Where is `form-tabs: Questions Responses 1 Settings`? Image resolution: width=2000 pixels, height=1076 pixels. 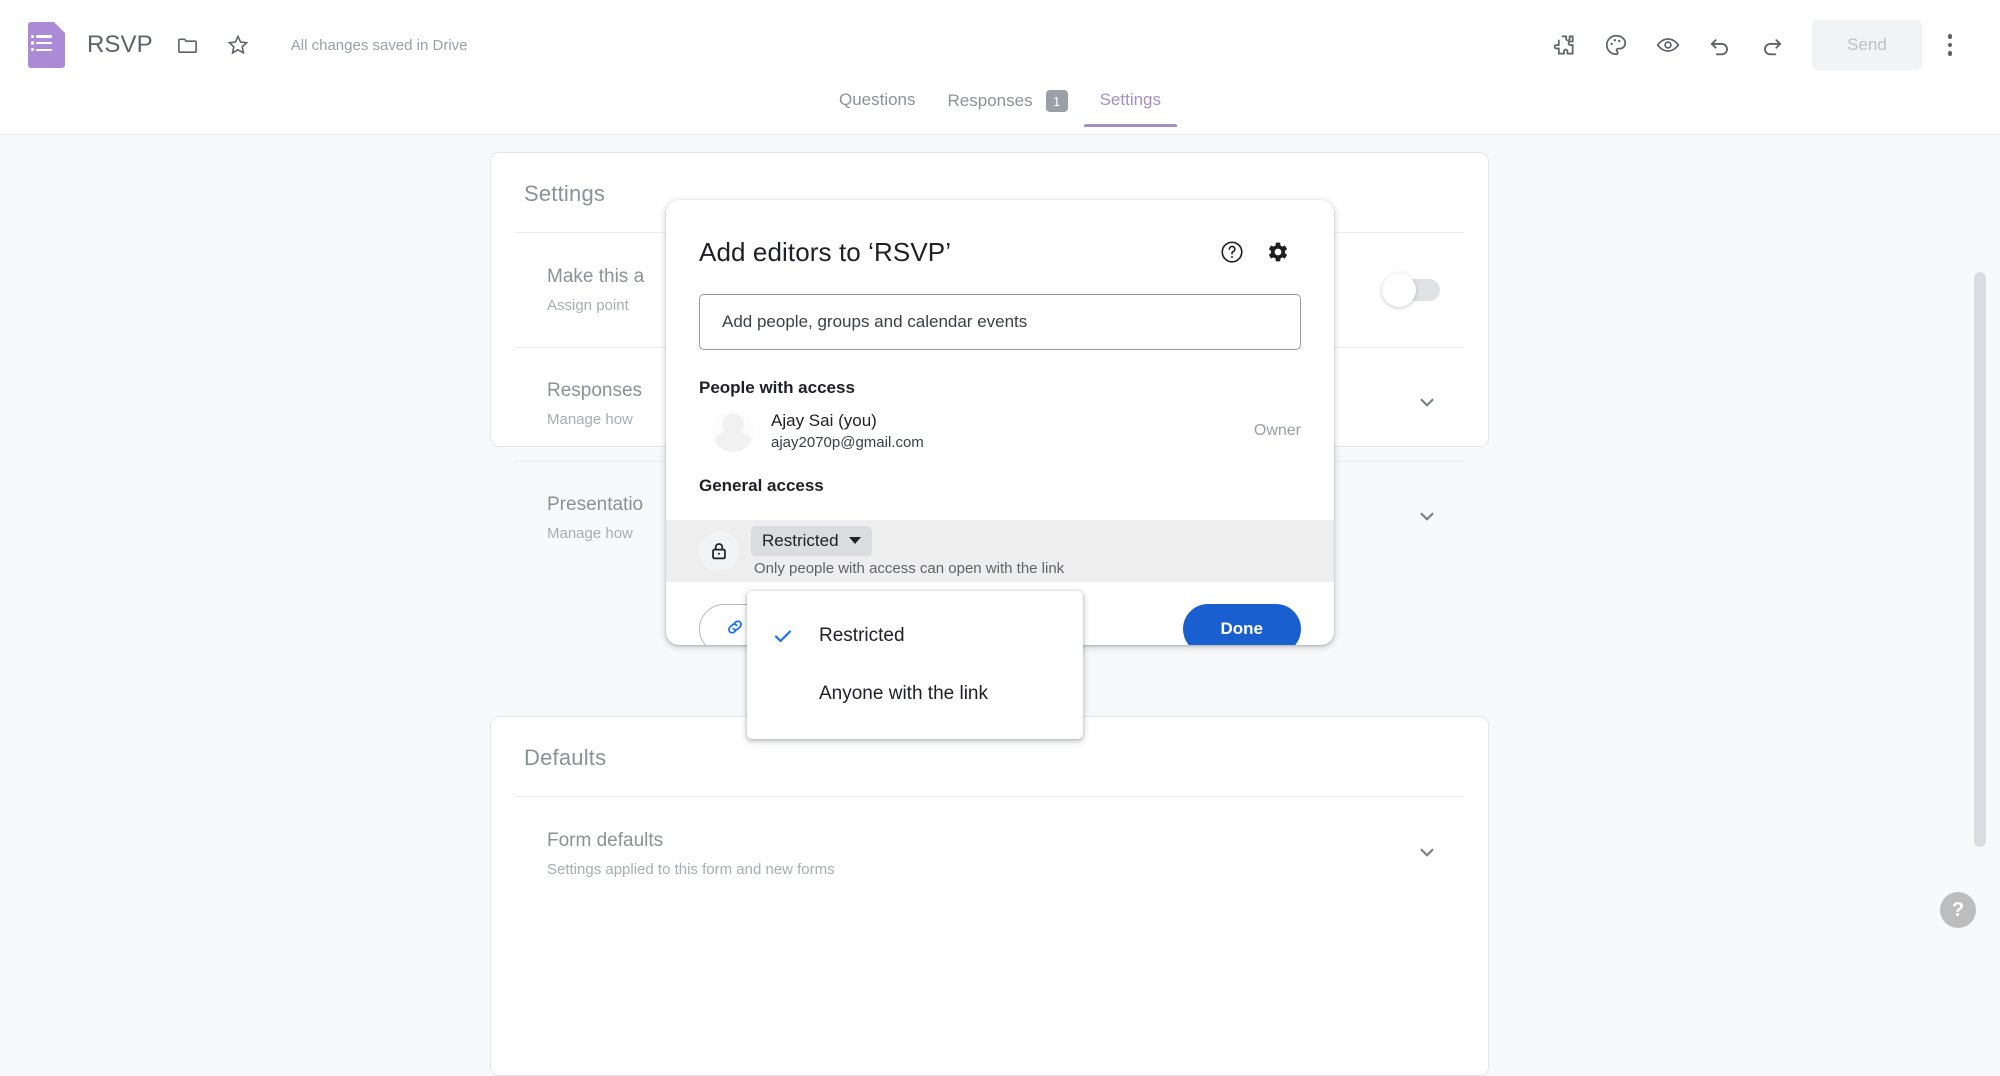
form-tabs: Questions Responses 1 Settings is located at coordinates (1000, 112).